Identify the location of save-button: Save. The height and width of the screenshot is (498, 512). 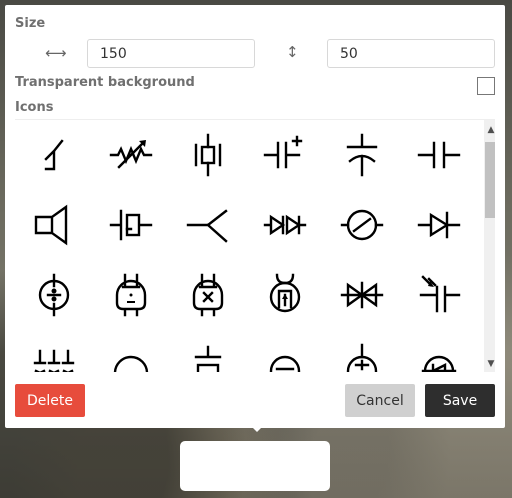
(460, 400).